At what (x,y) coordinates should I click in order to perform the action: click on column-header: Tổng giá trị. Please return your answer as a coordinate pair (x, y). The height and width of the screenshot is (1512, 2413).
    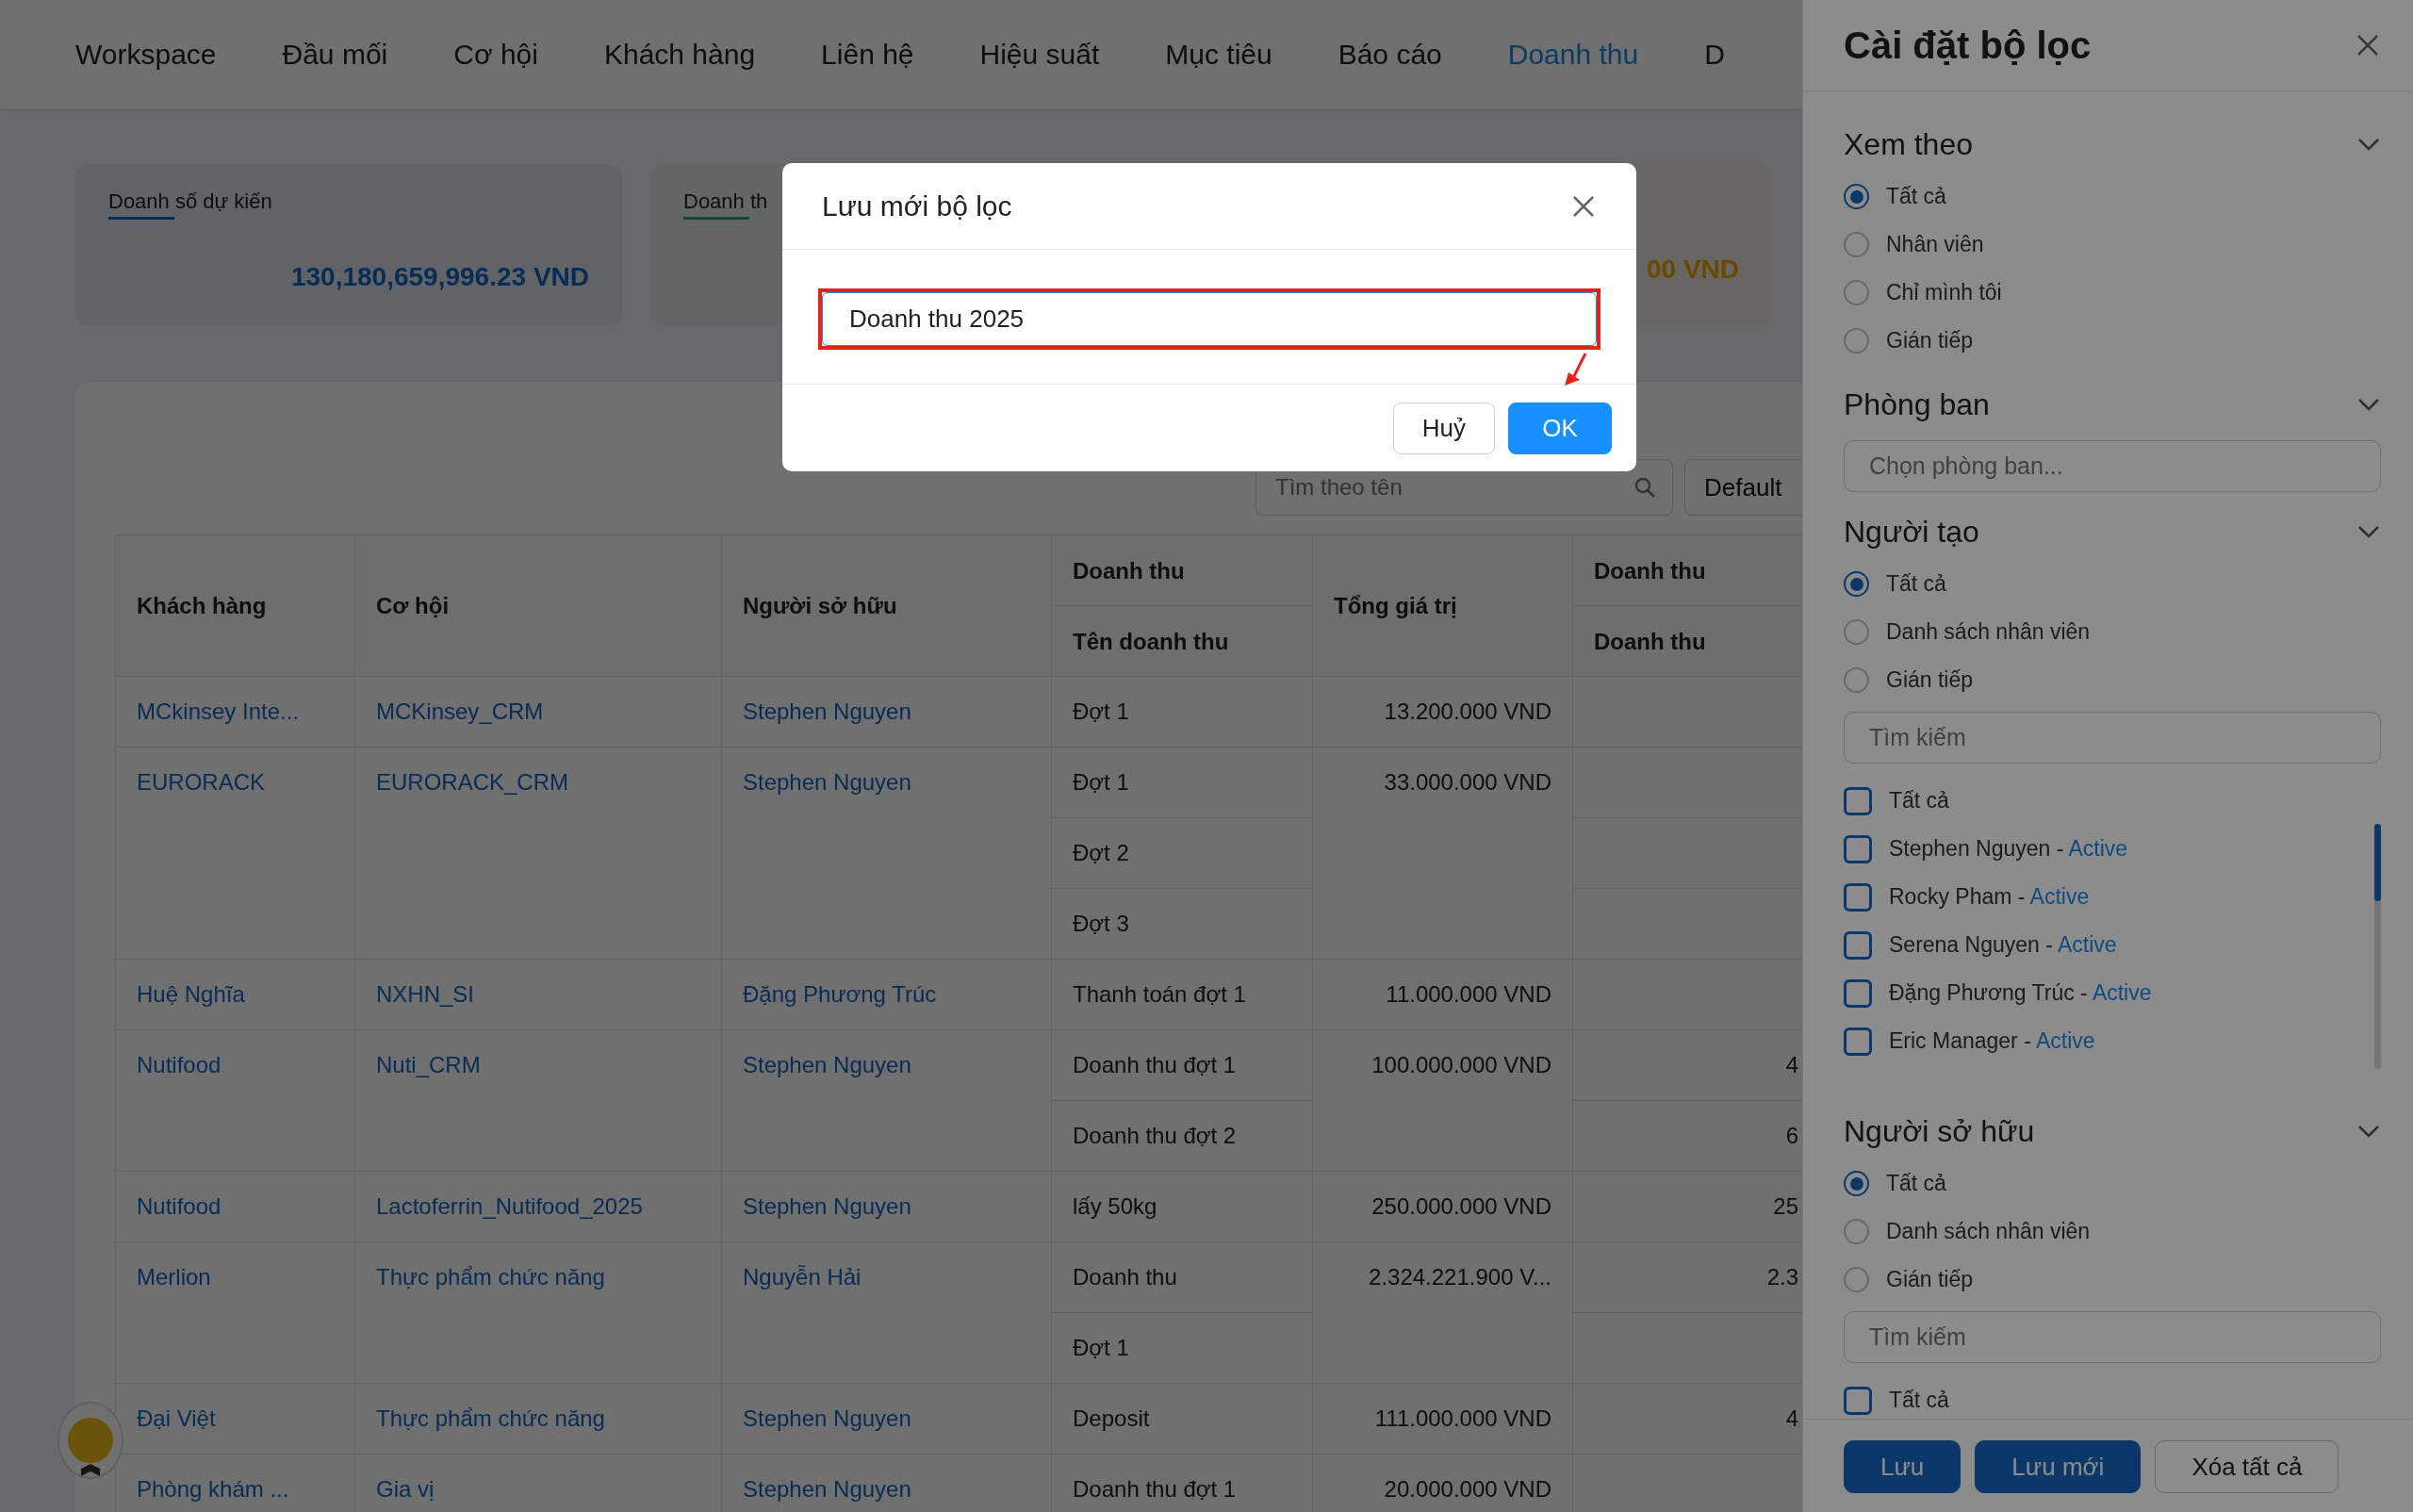
    Looking at the image, I should click on (1443, 605).